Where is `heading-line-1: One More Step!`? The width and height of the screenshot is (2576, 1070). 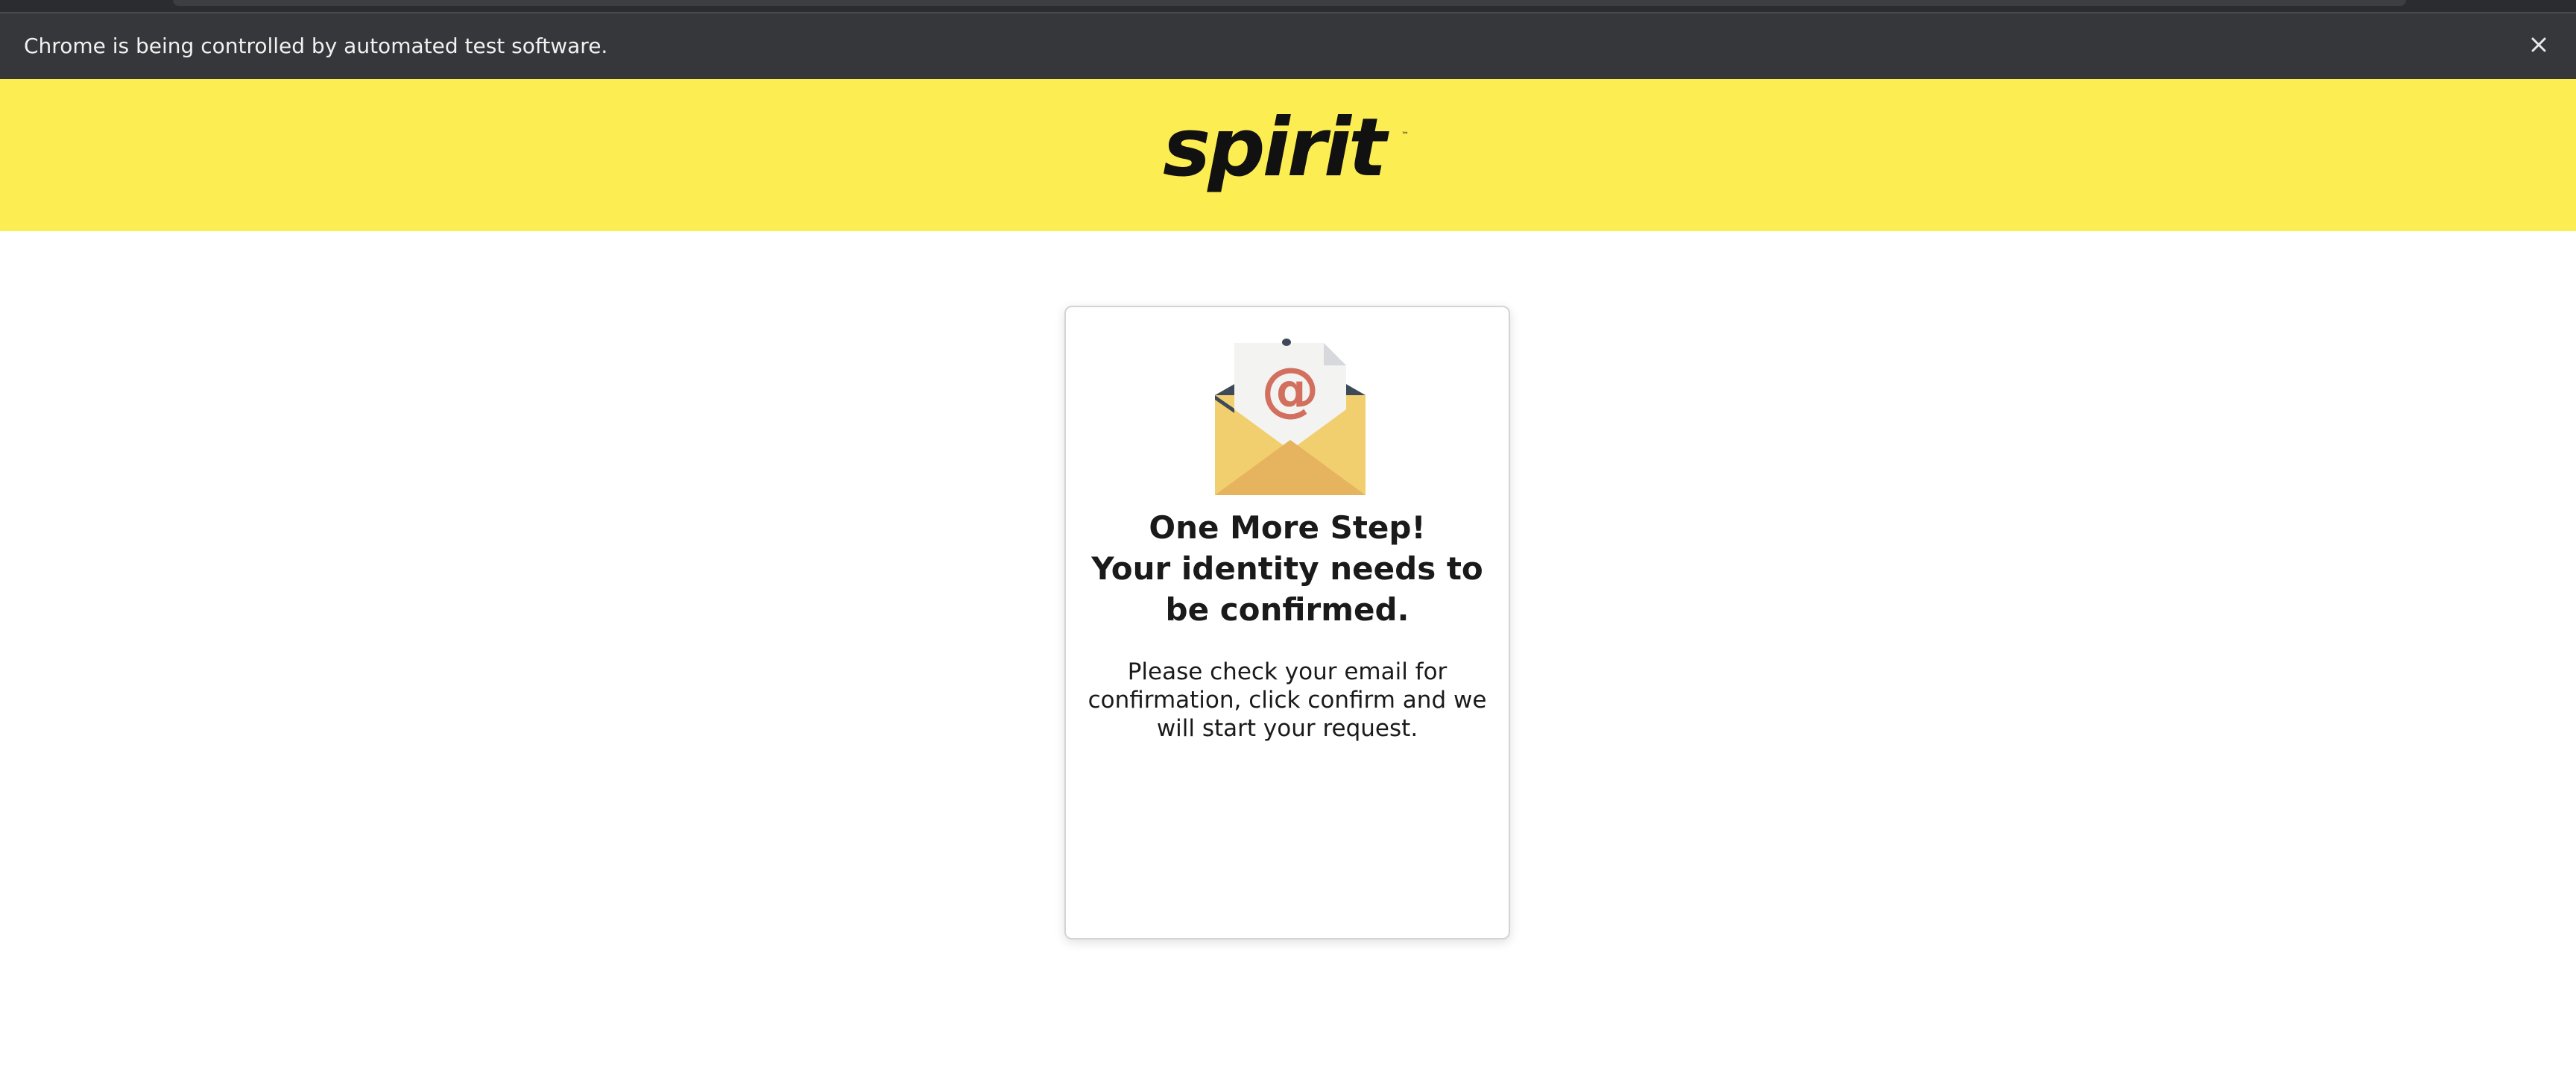 heading-line-1: One More Step! is located at coordinates (1287, 527).